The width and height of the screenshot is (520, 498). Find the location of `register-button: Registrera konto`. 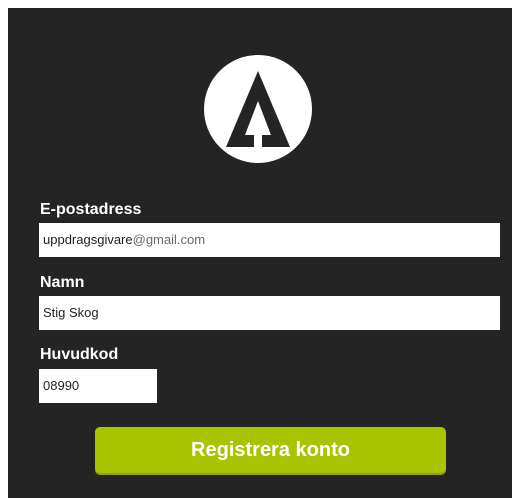

register-button: Registrera konto is located at coordinates (270, 450).